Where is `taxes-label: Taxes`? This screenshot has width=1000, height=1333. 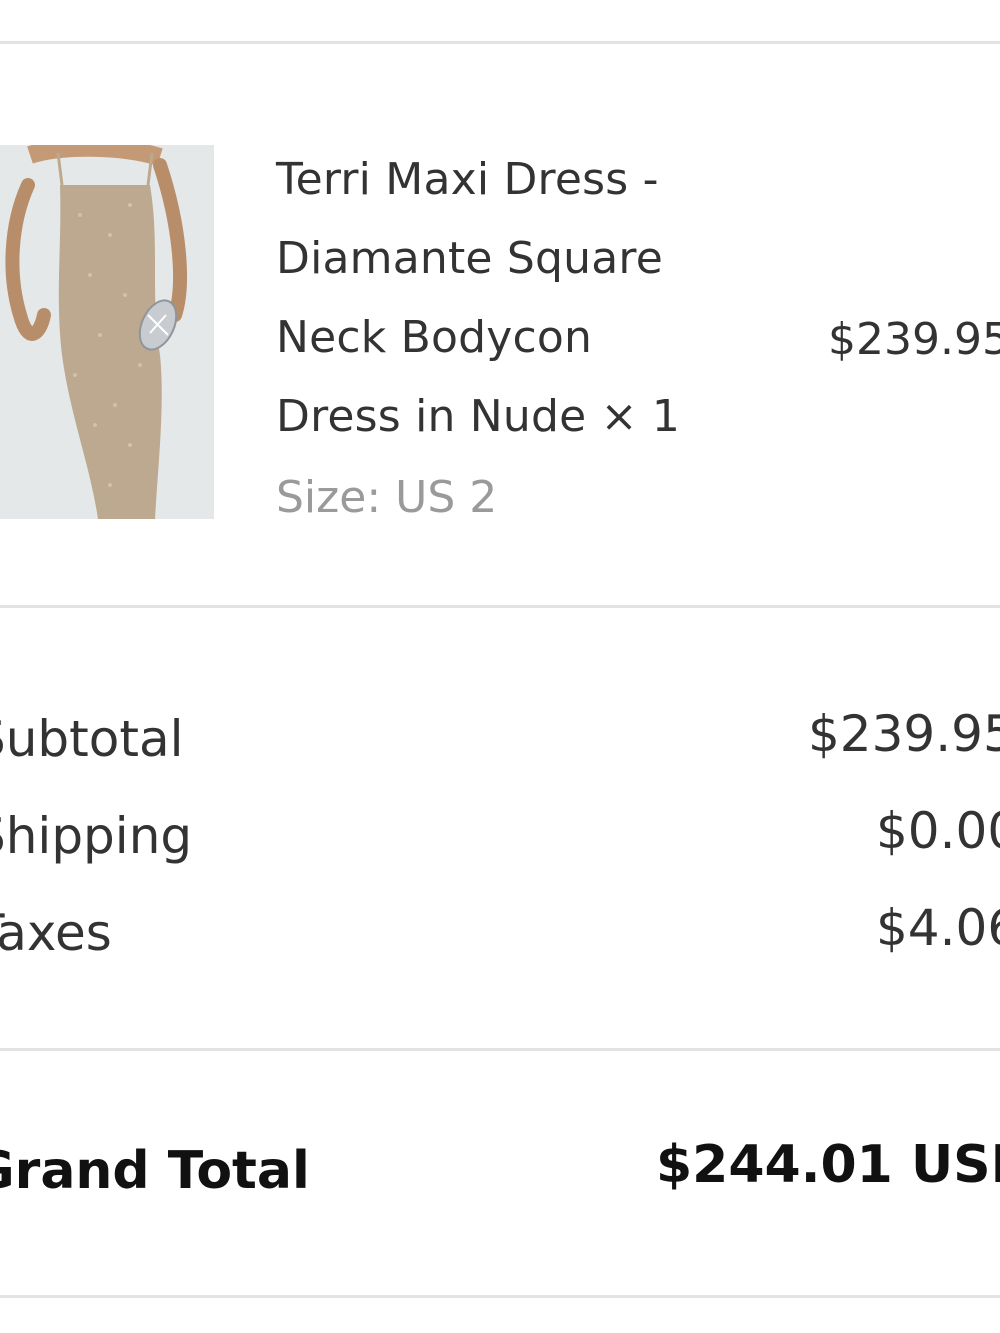 taxes-label: Taxes is located at coordinates (56, 933).